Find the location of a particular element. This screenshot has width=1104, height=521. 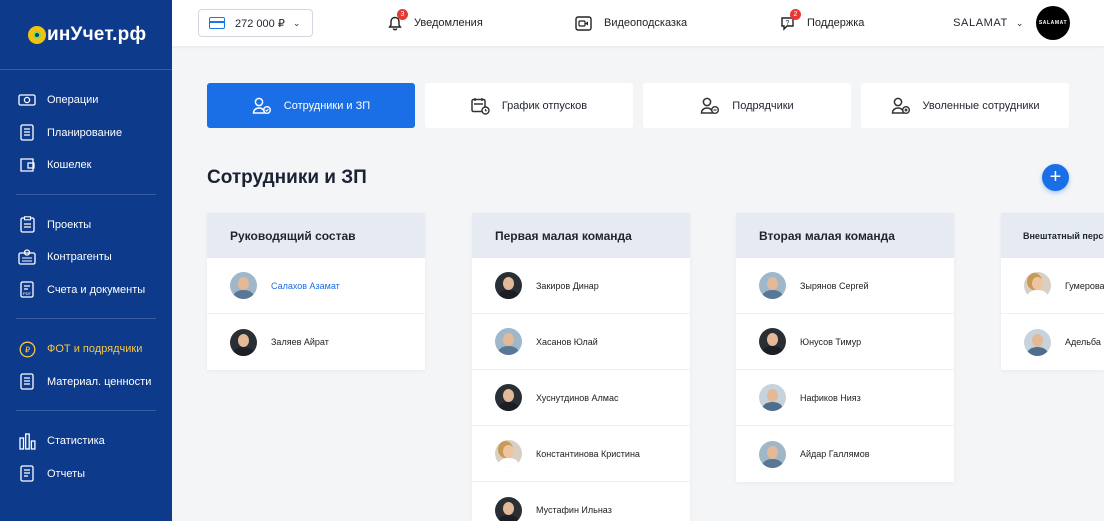

tab: График отпусков is located at coordinates (529, 105).